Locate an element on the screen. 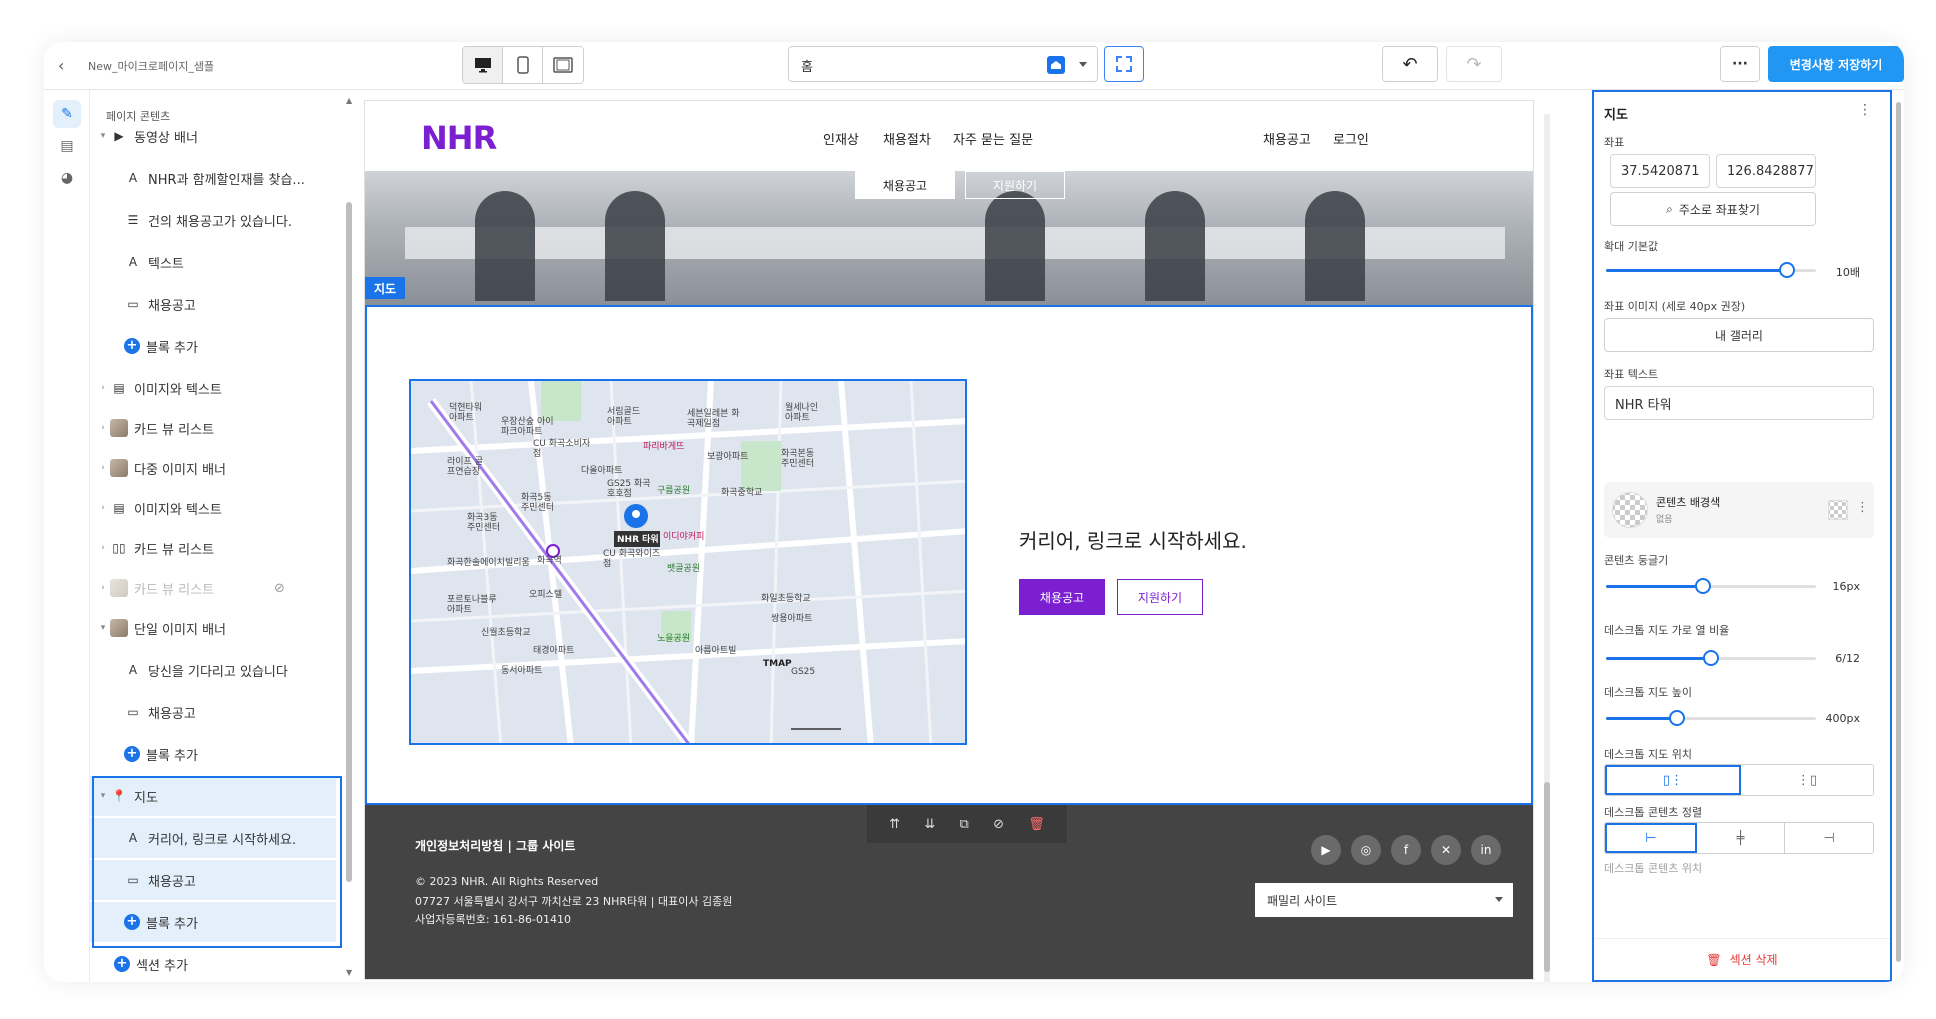  linkedin-icon: in is located at coordinates (1486, 850).